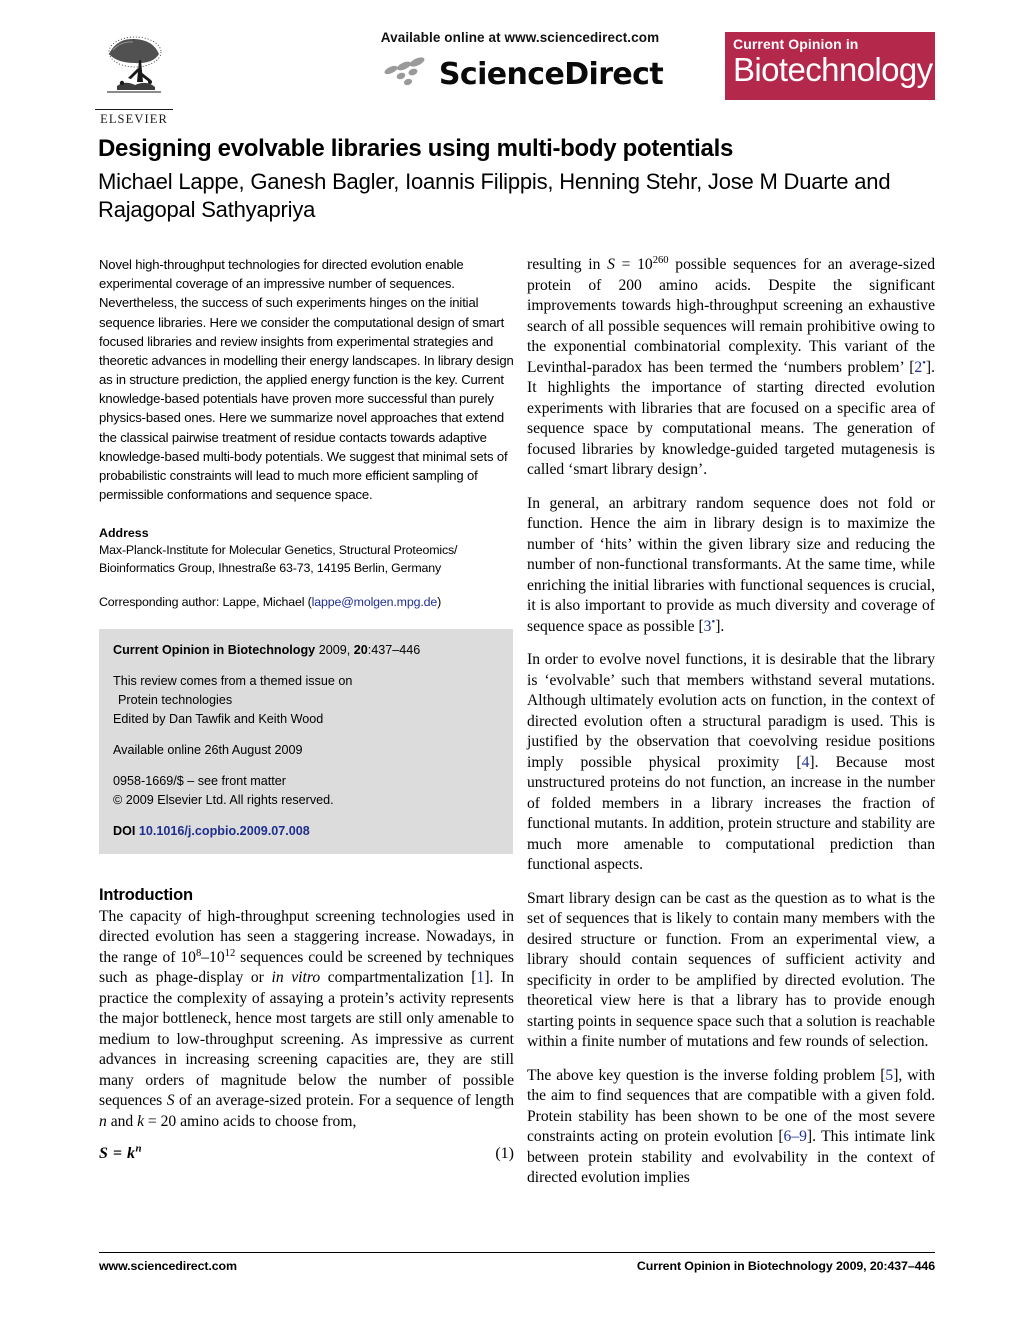 The image size is (1020, 1323). Describe the element at coordinates (439, 602) in the screenshot. I see `corresponding-suffix: )` at that location.